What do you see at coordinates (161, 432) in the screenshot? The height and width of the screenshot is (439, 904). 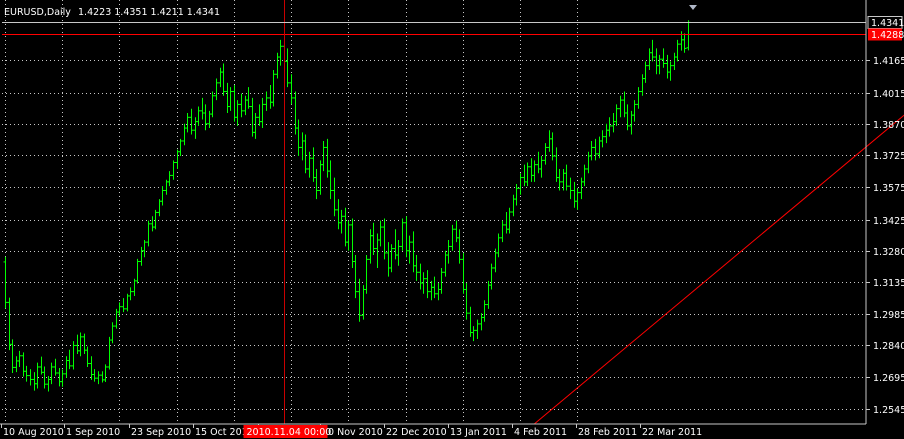 I see `time-tick-label: 23 Sep 2010` at bounding box center [161, 432].